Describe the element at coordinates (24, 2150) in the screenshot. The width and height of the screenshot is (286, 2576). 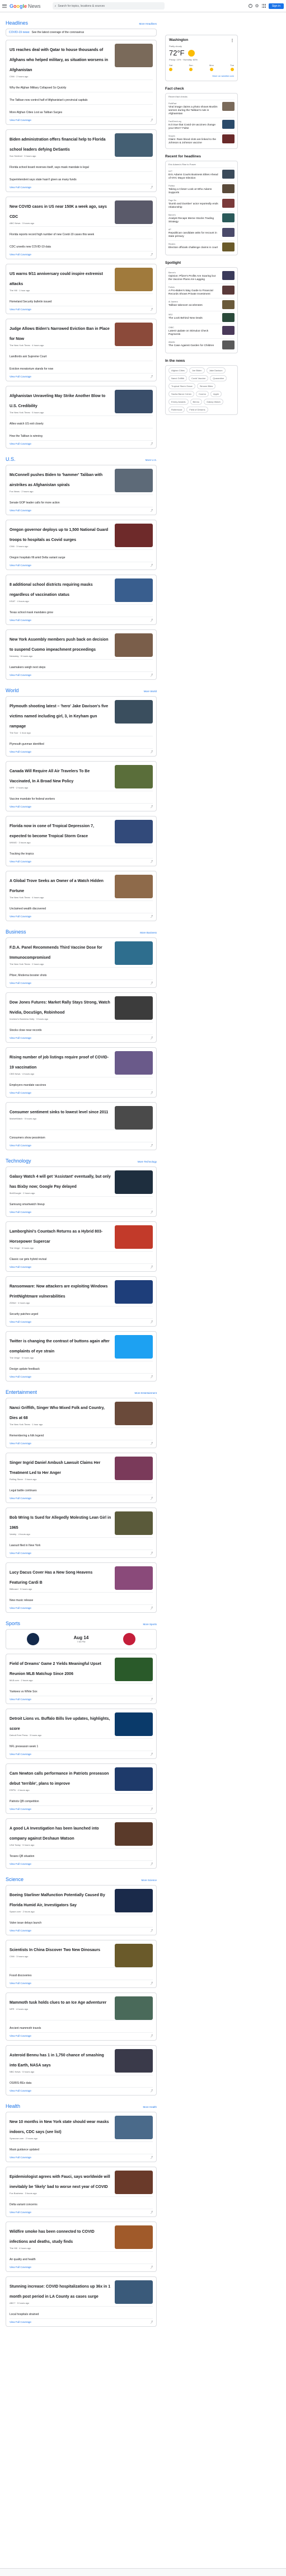
I see `related-headline: Mask guidance updated` at that location.